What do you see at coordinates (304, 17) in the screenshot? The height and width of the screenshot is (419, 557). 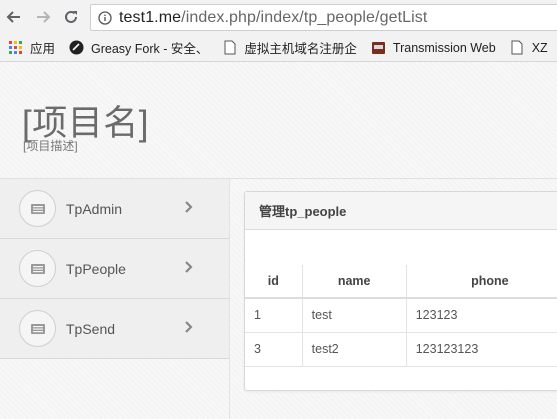 I see `url-path: /index.php/index/tp_people/getList` at bounding box center [304, 17].